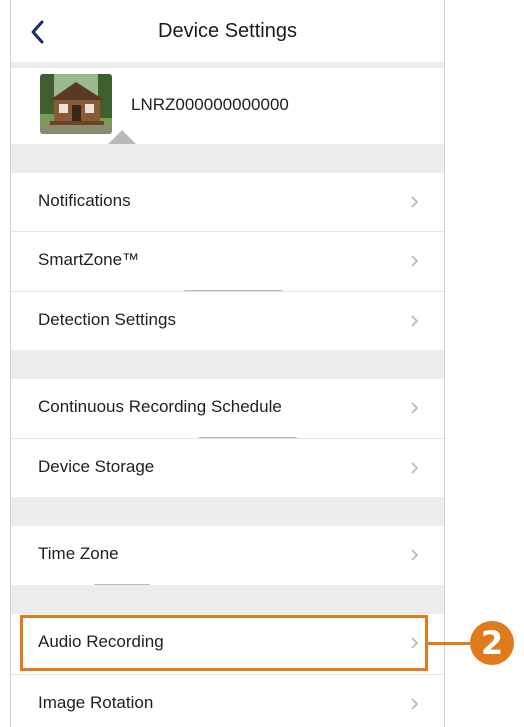  I want to click on header-bar: Device Settings, so click(227, 31).